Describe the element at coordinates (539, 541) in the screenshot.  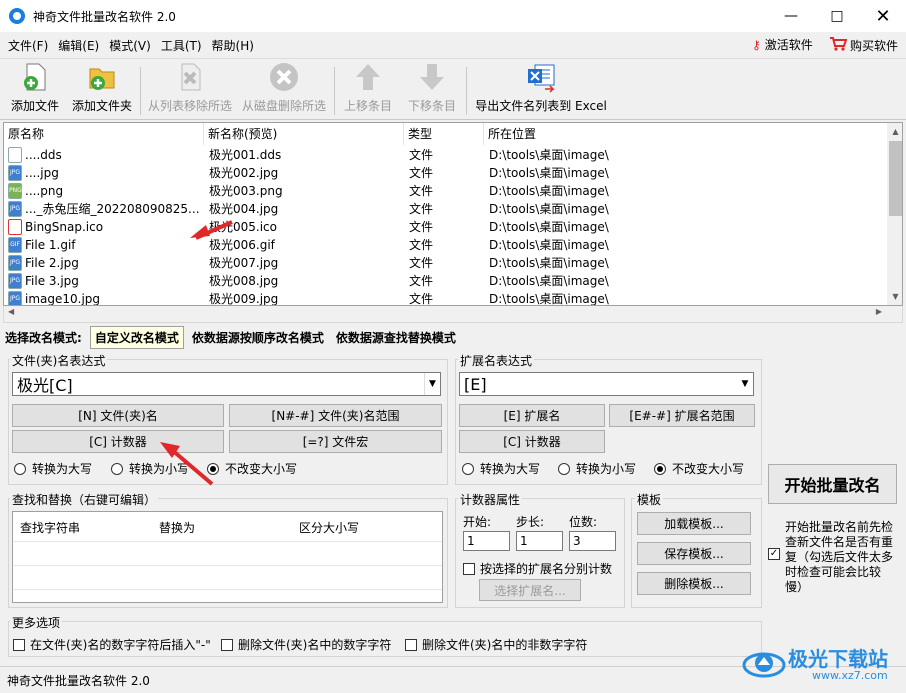
I see `counter-step-input: 1` at that location.